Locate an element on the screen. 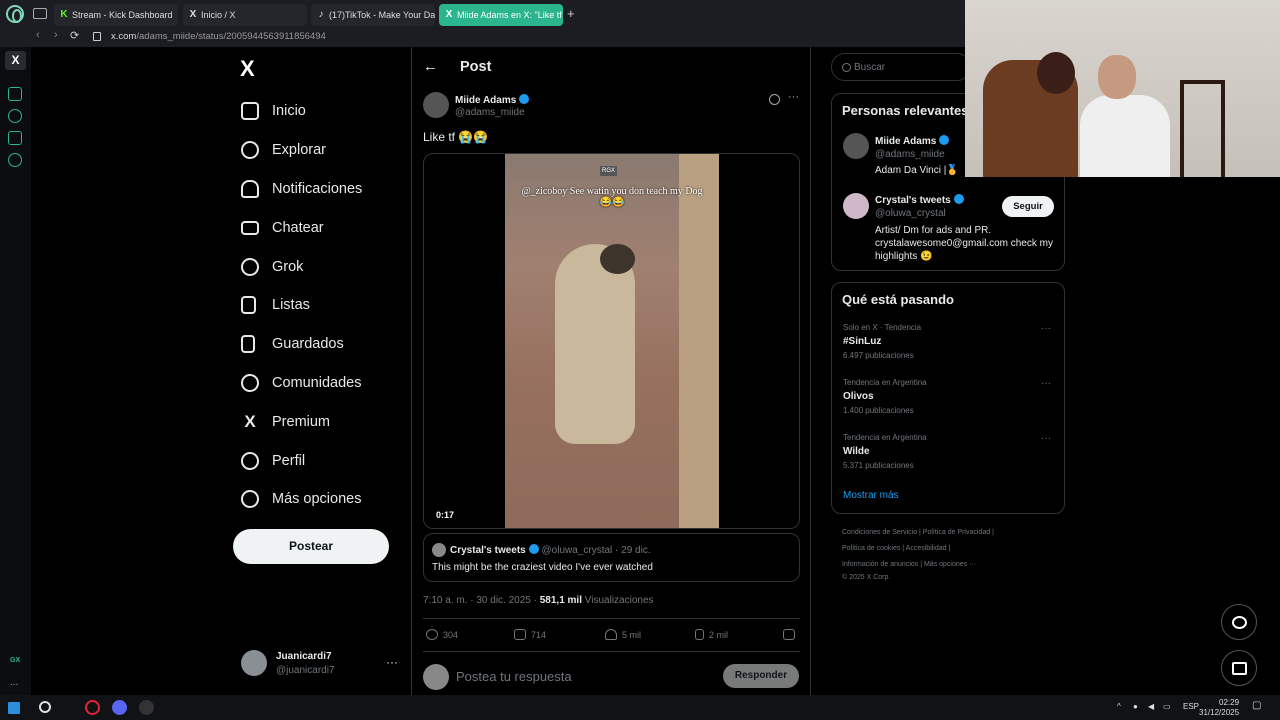 The image size is (1280, 720). trend-category: Tendencia en Argentina is located at coordinates (885, 437).